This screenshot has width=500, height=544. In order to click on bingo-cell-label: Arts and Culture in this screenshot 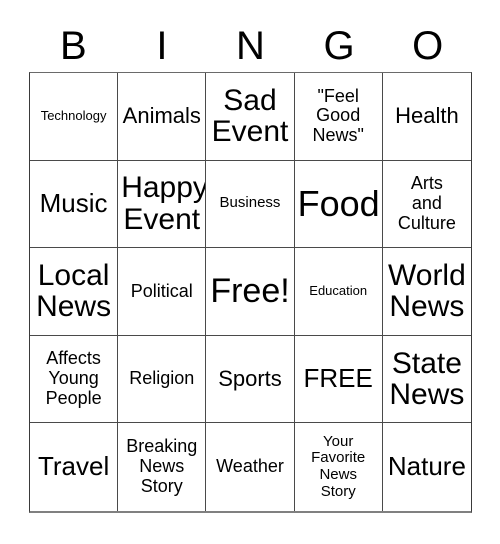, I will do `click(426, 203)`.